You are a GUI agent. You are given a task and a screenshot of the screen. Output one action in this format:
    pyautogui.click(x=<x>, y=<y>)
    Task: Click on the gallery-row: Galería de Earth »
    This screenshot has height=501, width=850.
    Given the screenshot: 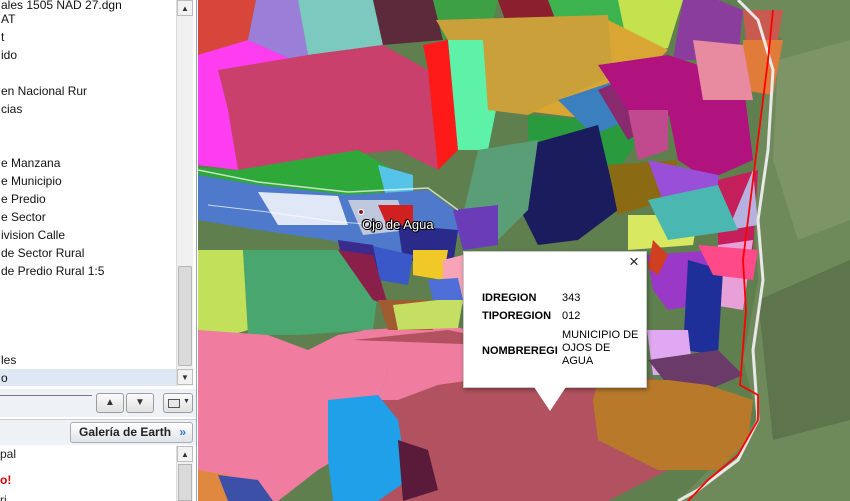 What is the action you would take?
    pyautogui.click(x=98, y=432)
    